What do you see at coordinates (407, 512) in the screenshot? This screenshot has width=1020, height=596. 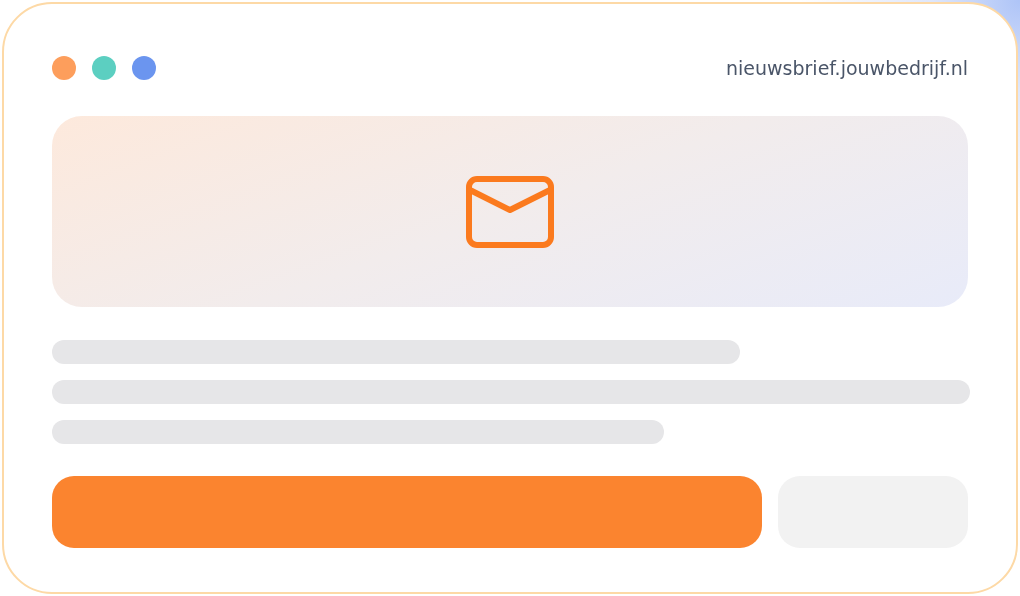 I see `primary-button` at bounding box center [407, 512].